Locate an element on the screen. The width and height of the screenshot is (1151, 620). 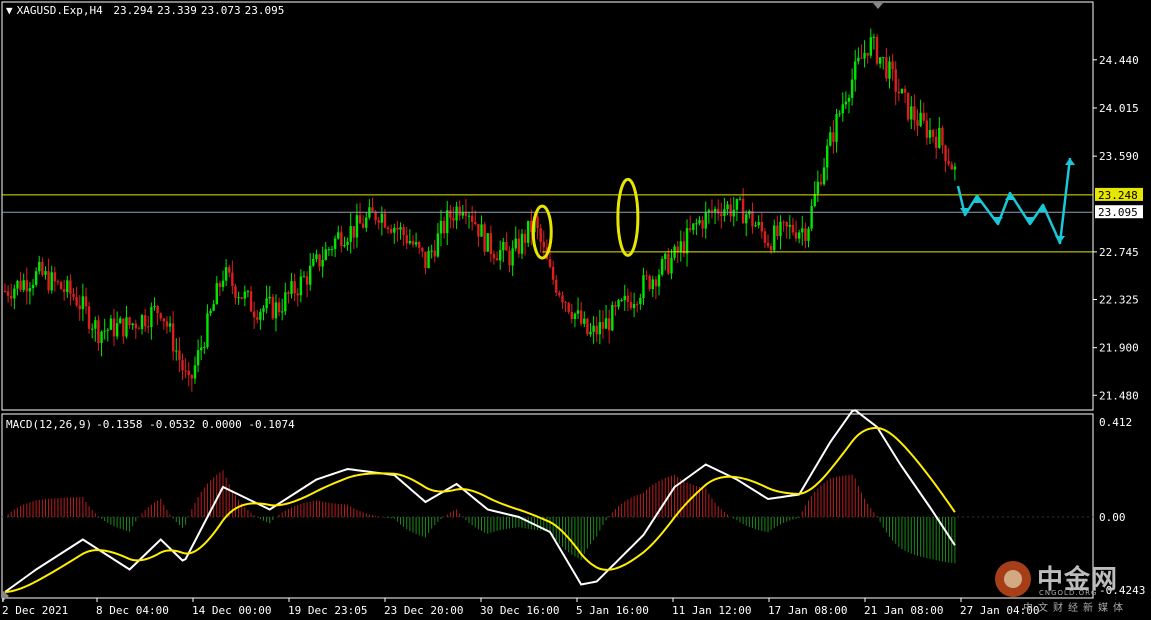
high-value: 23.339 is located at coordinates (177, 10).